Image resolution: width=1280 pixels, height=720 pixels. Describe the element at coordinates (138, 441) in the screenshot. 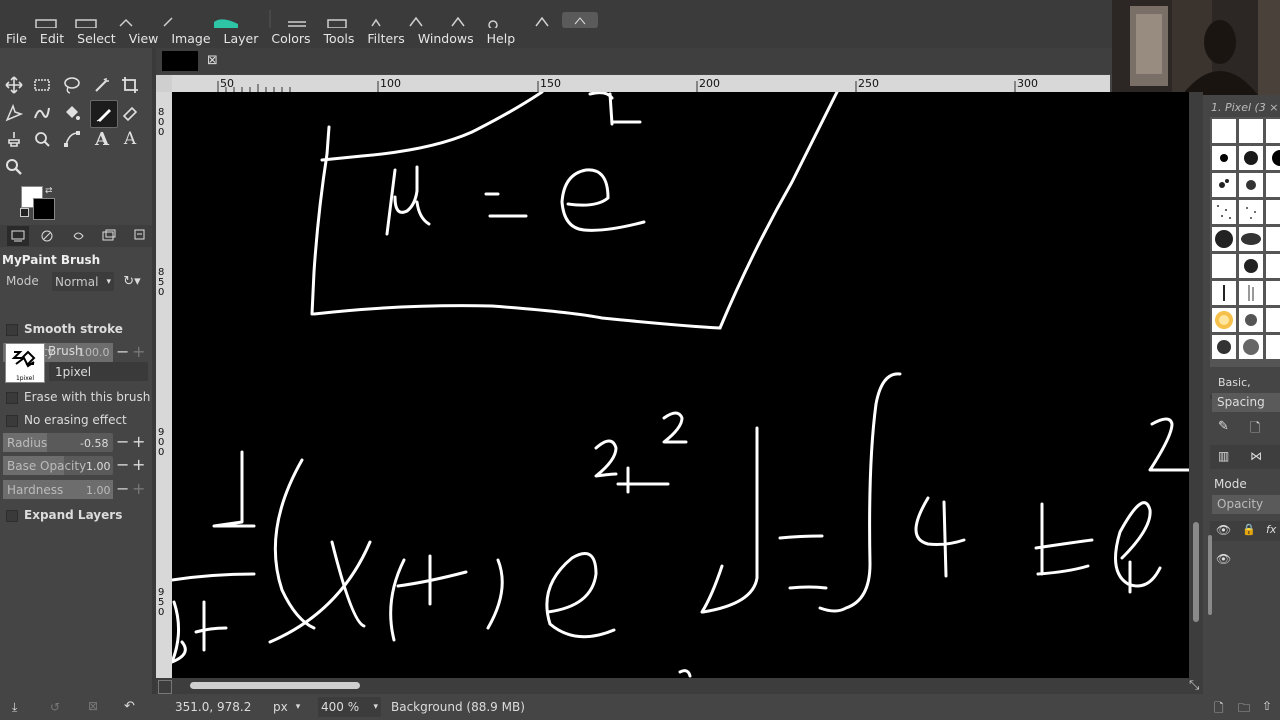

I see `radius-increase-button: +` at that location.